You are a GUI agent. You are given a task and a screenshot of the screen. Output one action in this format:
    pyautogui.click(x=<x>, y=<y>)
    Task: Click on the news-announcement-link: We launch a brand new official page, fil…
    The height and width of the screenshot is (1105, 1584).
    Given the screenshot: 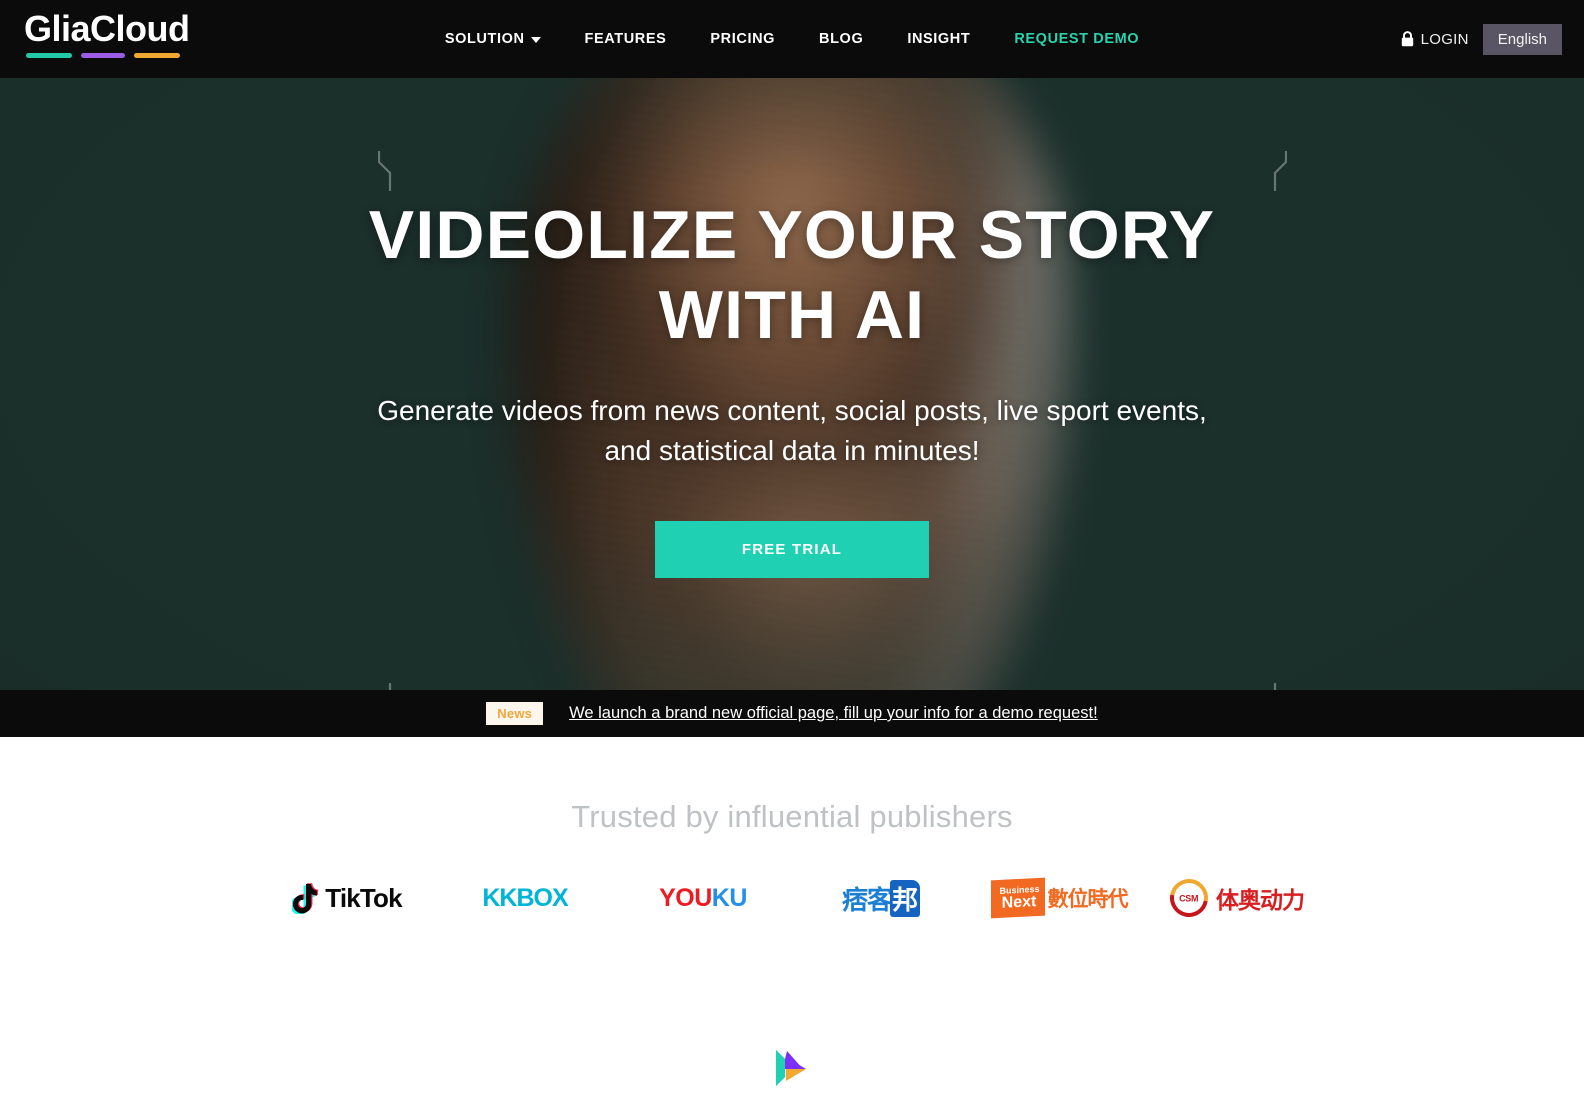 What is the action you would take?
    pyautogui.click(x=833, y=713)
    